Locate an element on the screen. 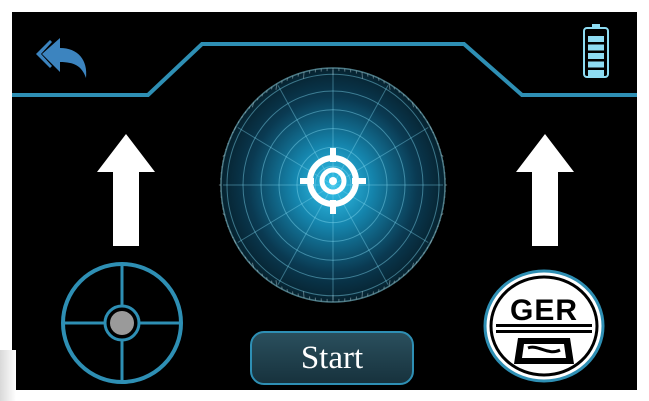 Image resolution: width=649 pixels, height=401 pixels. ger-logo: GER is located at coordinates (544, 326).